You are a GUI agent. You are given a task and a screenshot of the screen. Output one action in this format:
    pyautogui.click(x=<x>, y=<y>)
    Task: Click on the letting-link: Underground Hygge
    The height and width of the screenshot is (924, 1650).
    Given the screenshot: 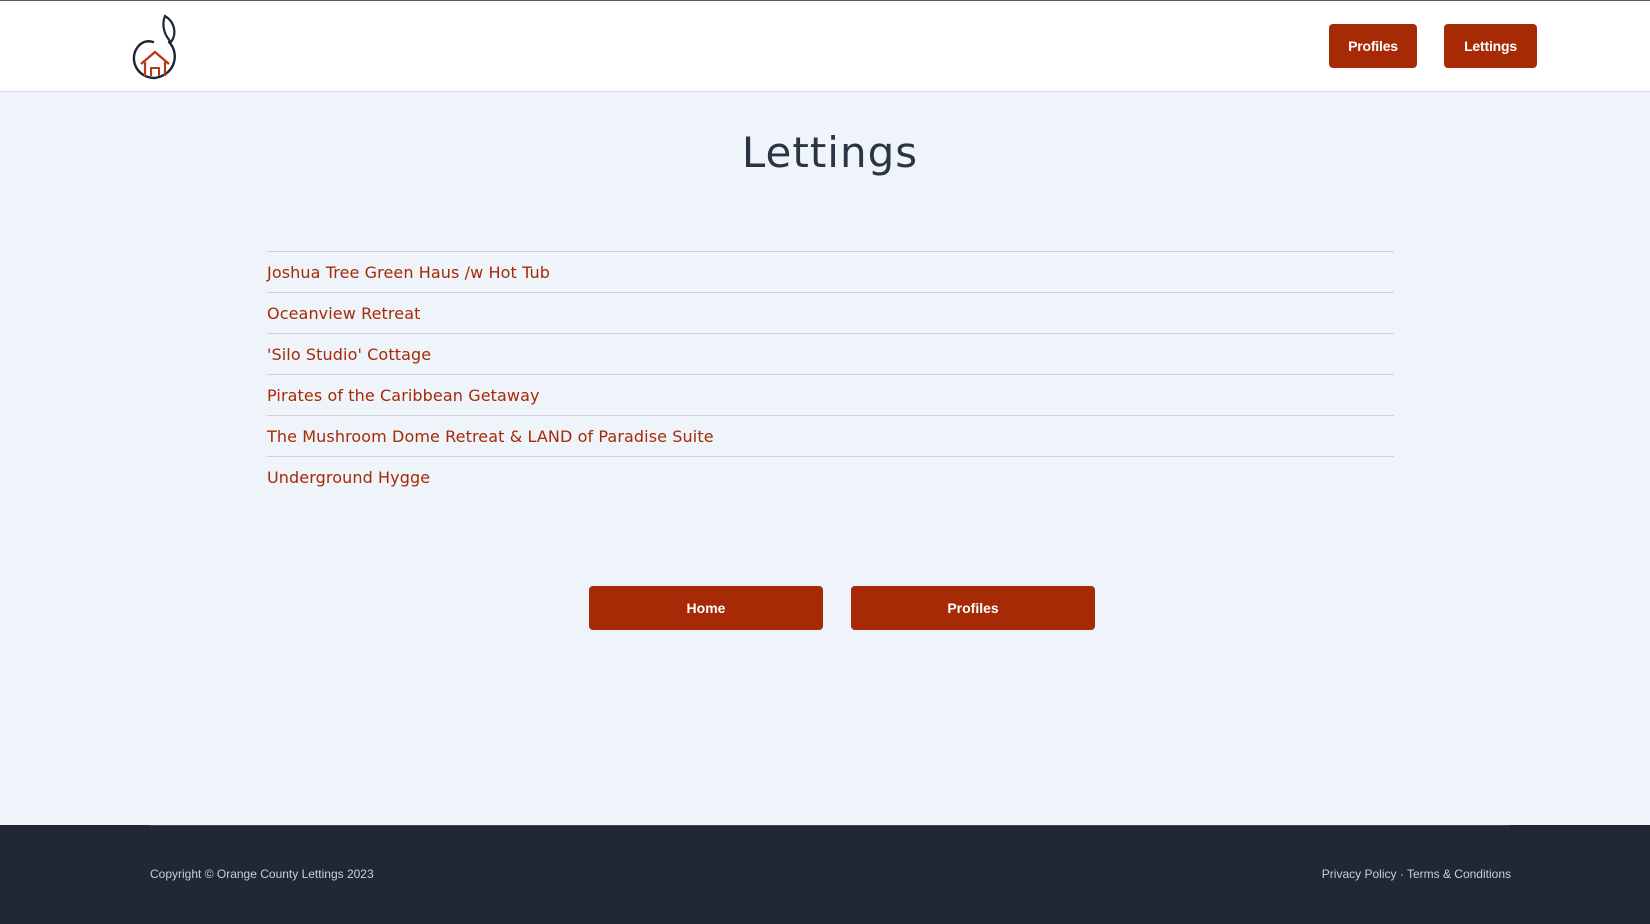 What is the action you would take?
    pyautogui.click(x=348, y=477)
    